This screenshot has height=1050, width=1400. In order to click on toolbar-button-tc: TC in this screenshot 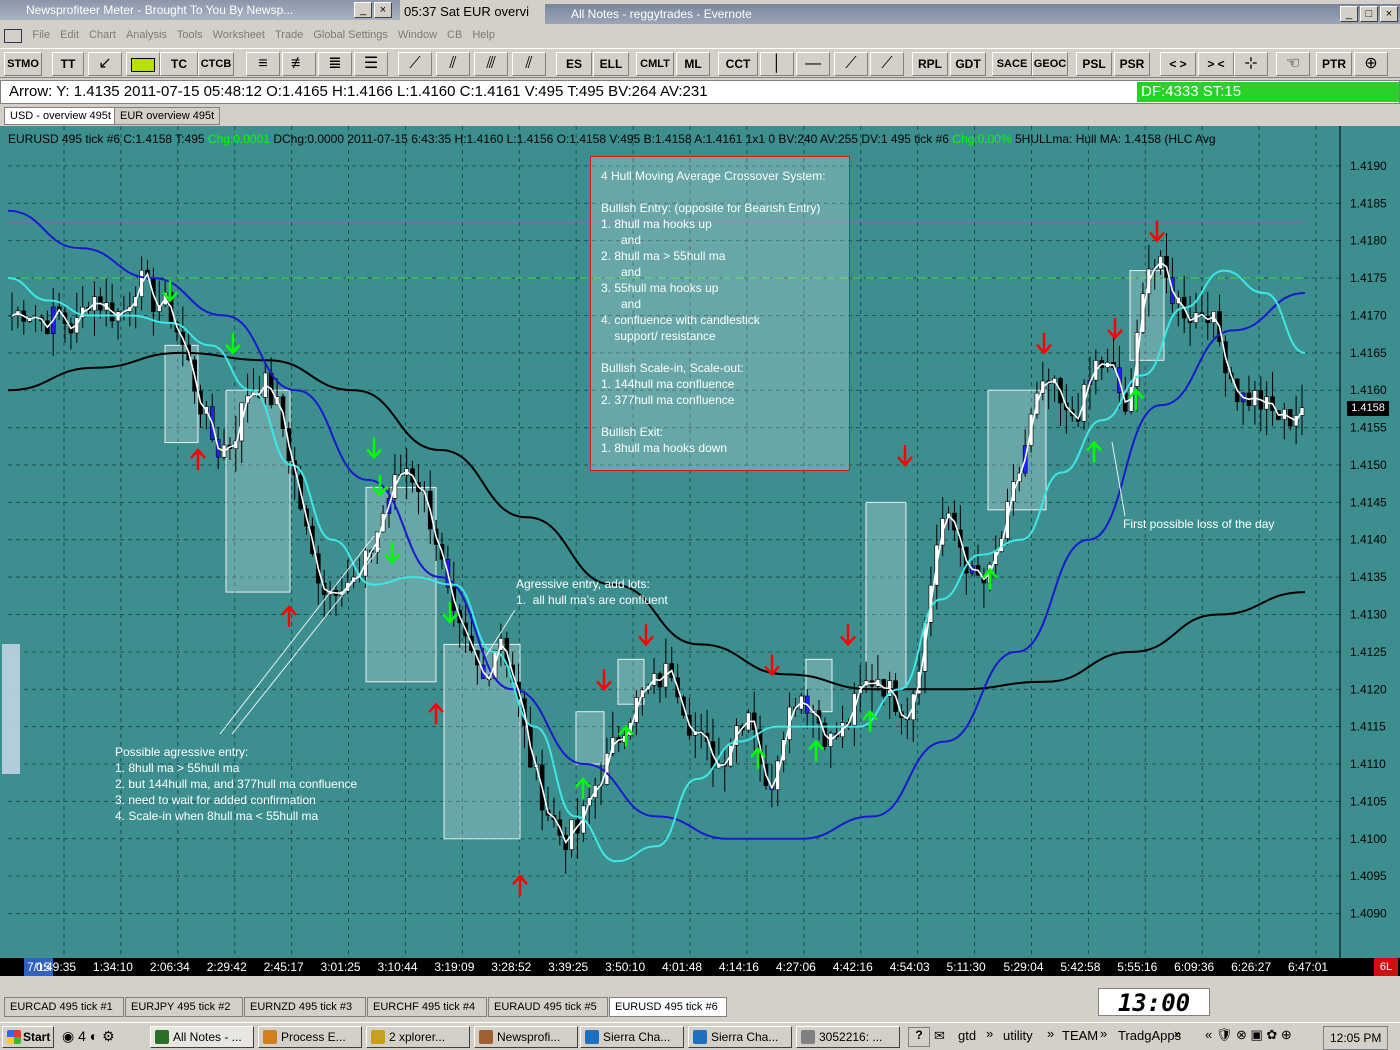, I will do `click(179, 64)`.